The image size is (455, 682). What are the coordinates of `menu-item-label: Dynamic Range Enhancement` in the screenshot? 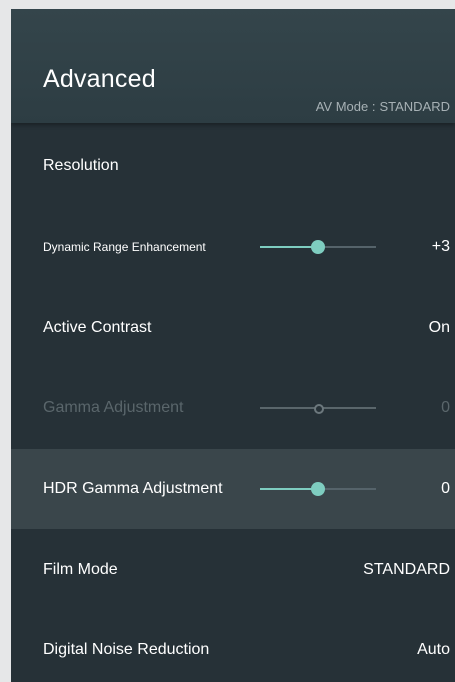 It's located at (124, 247).